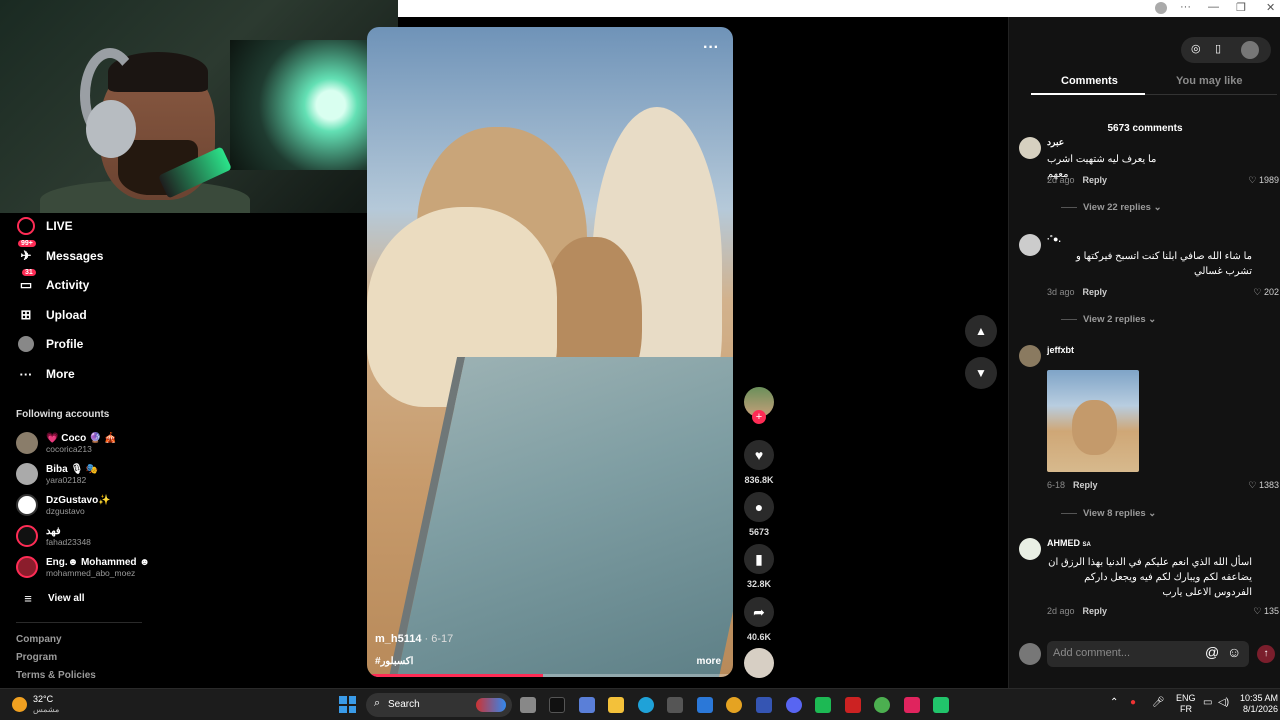  I want to click on weather-desc: مشمس, so click(46, 709).